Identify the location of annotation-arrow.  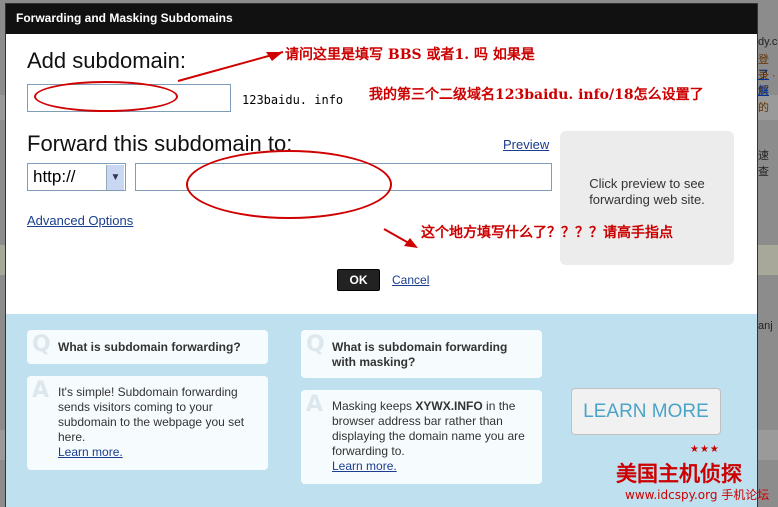
(230, 66).